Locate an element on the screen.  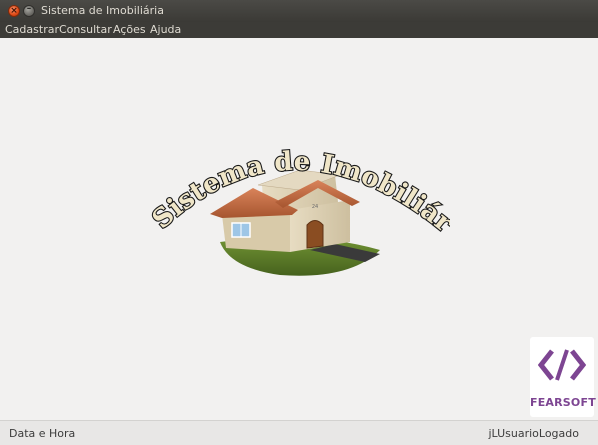
menu-consultar: Consultar is located at coordinates (85, 30).